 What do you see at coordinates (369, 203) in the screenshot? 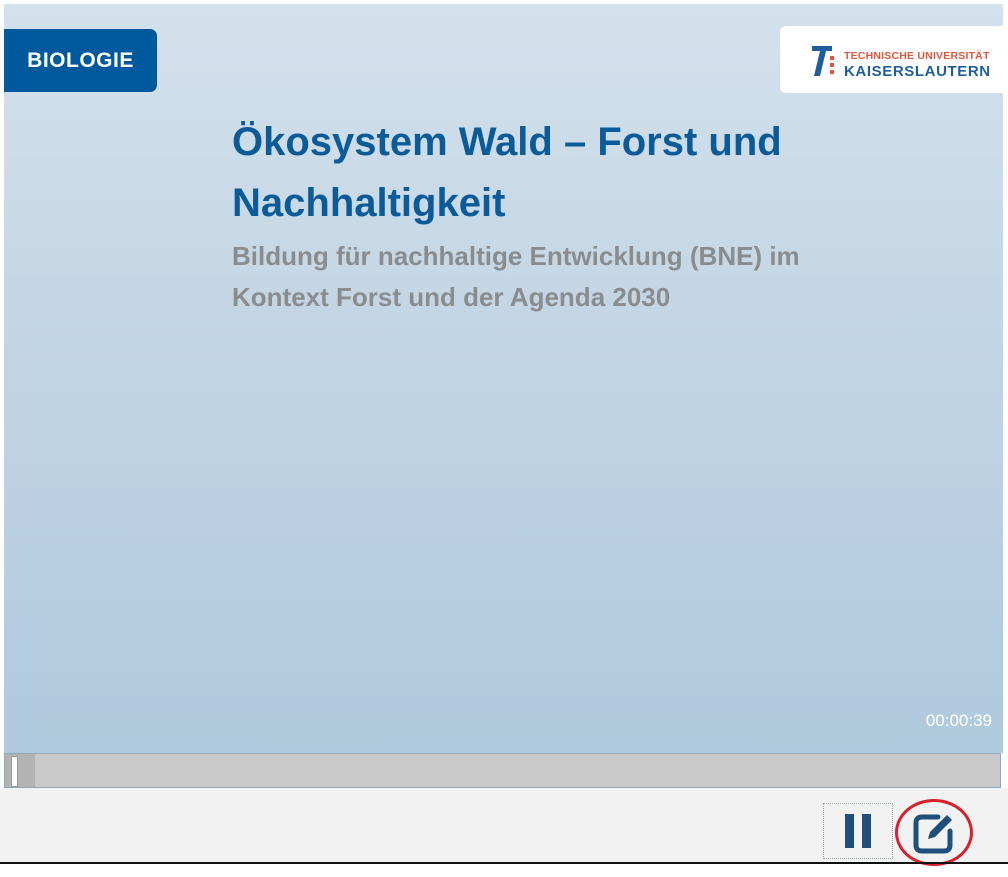
I see `slide-title-line2: Nachhaltigkeit` at bounding box center [369, 203].